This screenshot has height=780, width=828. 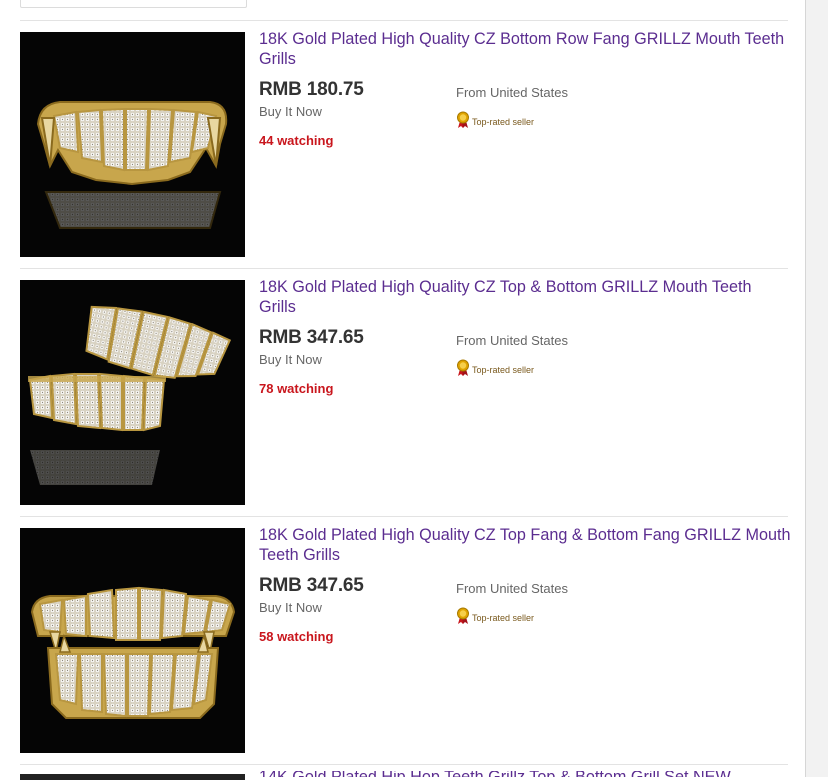 I want to click on previous-listing-image-stub, so click(x=133, y=4).